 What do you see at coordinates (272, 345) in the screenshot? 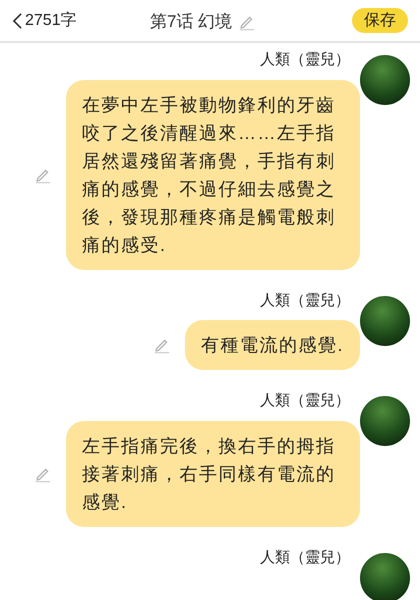
I see `message-bubble: 有種電流的感覺.` at bounding box center [272, 345].